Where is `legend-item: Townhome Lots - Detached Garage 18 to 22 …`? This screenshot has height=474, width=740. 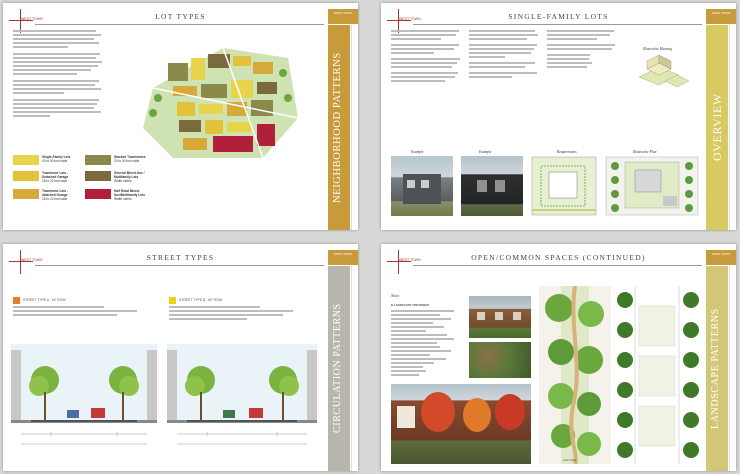 legend-item: Townhome Lots - Detached Garage 18 to 22 … is located at coordinates (47, 177).